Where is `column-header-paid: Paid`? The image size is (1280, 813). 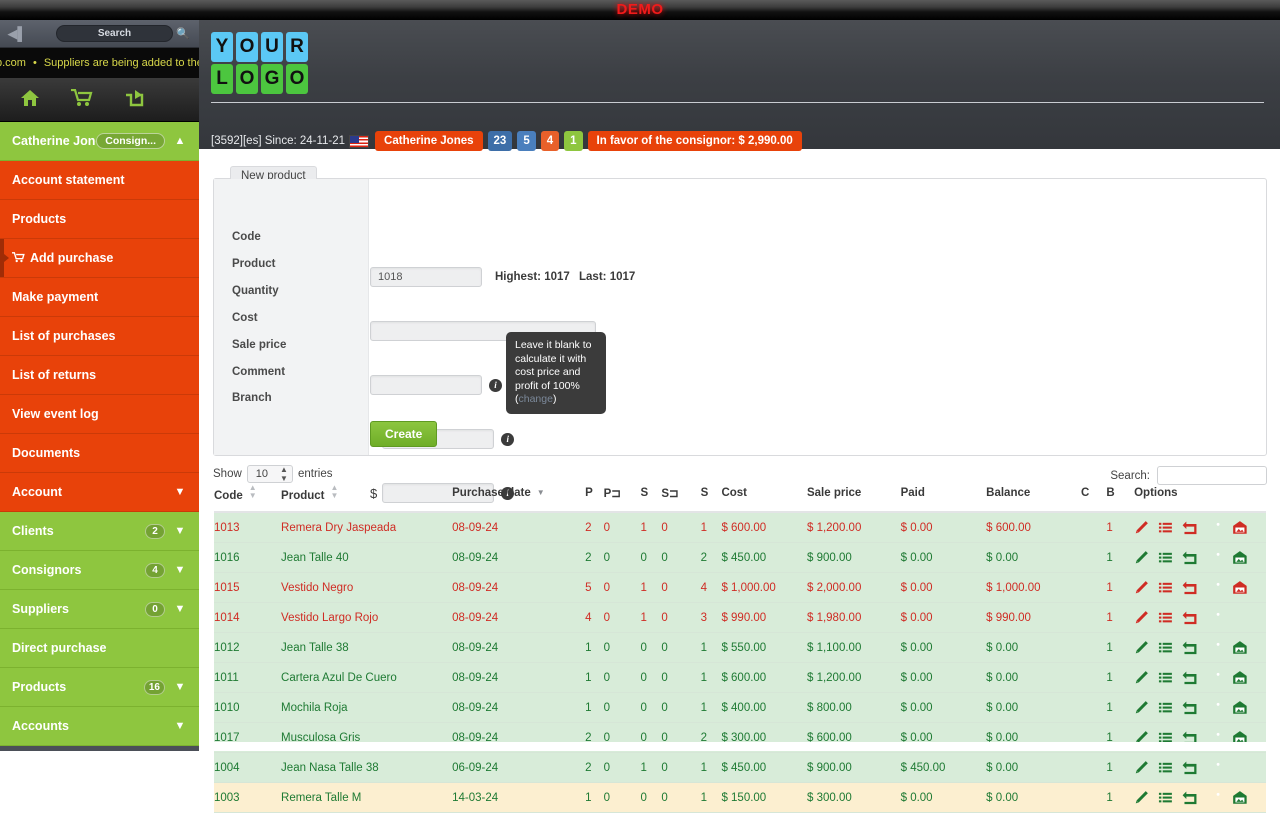 column-header-paid: Paid is located at coordinates (943, 494).